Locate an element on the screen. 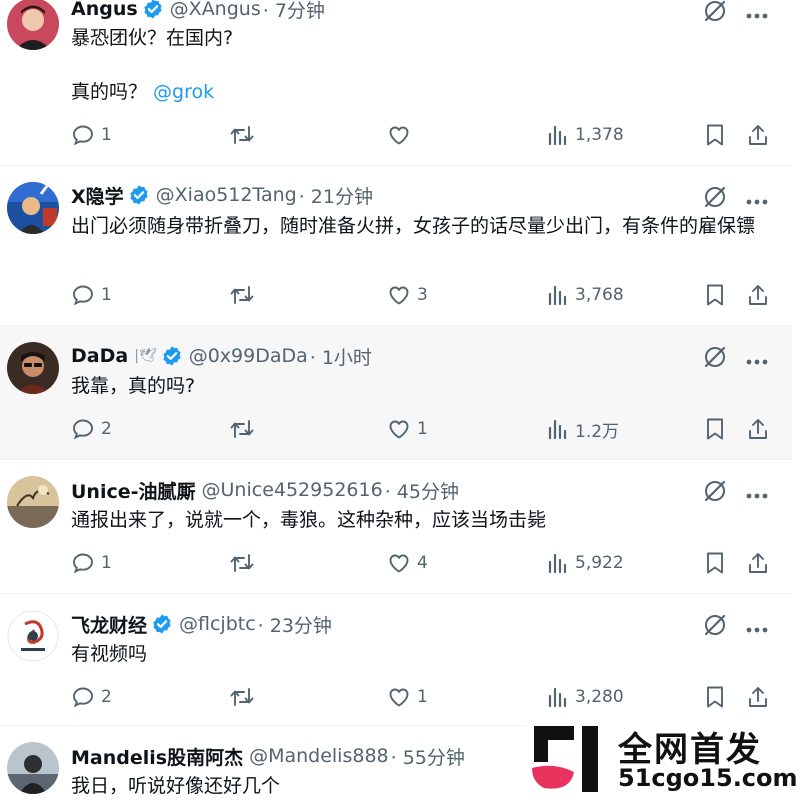 The height and width of the screenshot is (800, 800). timestamp: · 21分钟 is located at coordinates (336, 195).